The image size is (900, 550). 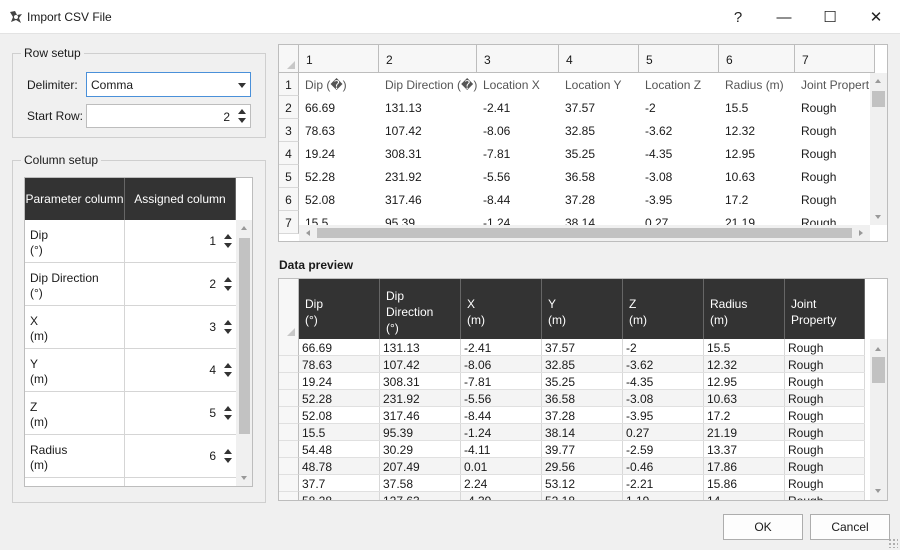 What do you see at coordinates (289, 107) in the screenshot?
I see `raw-row-number: 2` at bounding box center [289, 107].